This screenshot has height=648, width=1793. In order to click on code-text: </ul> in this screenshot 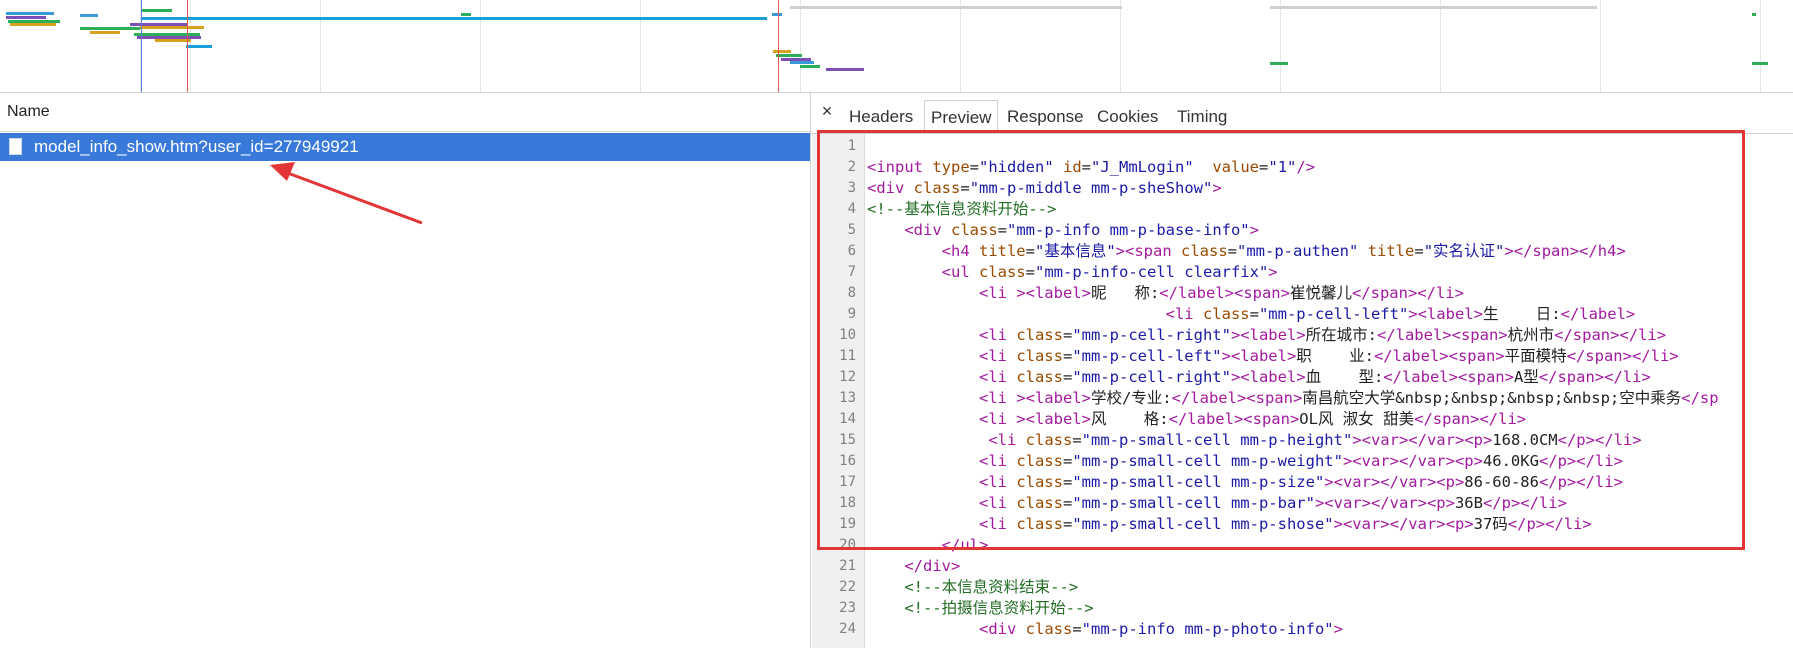, I will do `click(928, 545)`.